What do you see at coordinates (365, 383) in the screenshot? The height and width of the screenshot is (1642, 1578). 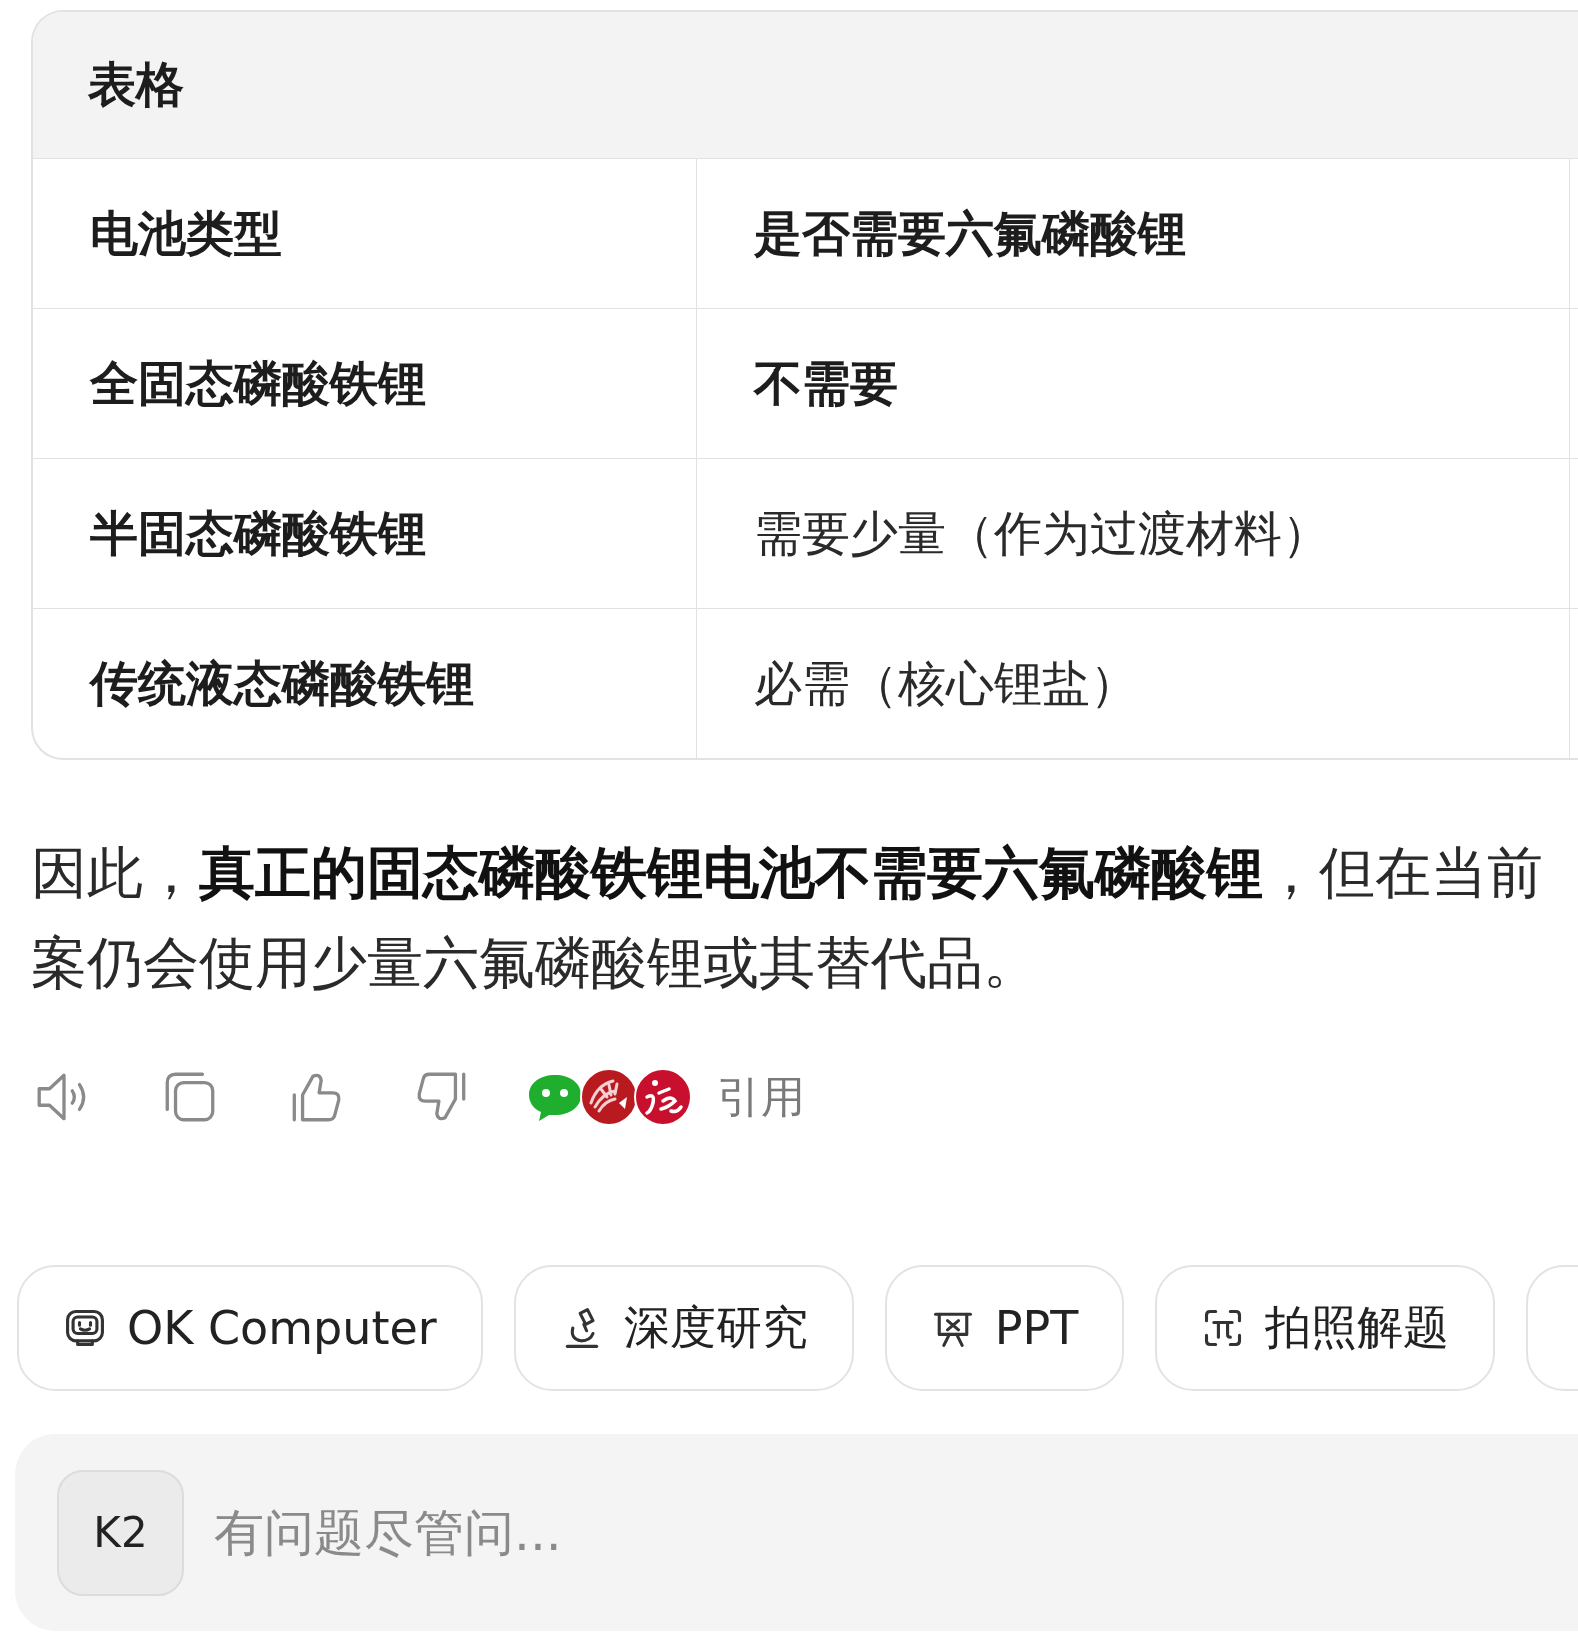 I see `table-cell: 全固态磷酸铁锂` at bounding box center [365, 383].